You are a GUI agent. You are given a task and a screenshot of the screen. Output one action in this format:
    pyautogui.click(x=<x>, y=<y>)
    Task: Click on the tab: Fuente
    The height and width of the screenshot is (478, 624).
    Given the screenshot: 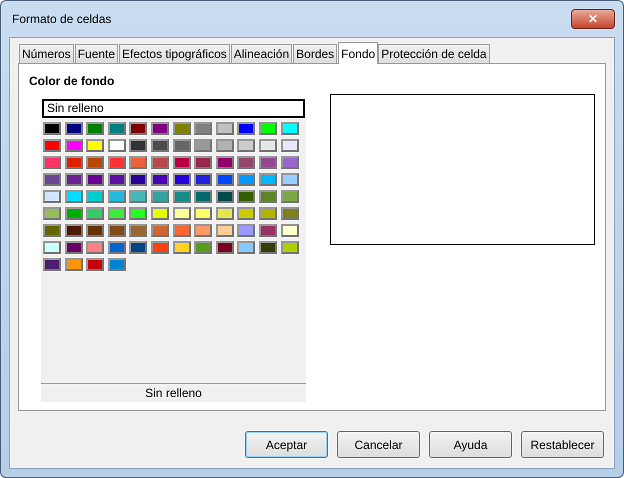 What is the action you would take?
    pyautogui.click(x=96, y=53)
    